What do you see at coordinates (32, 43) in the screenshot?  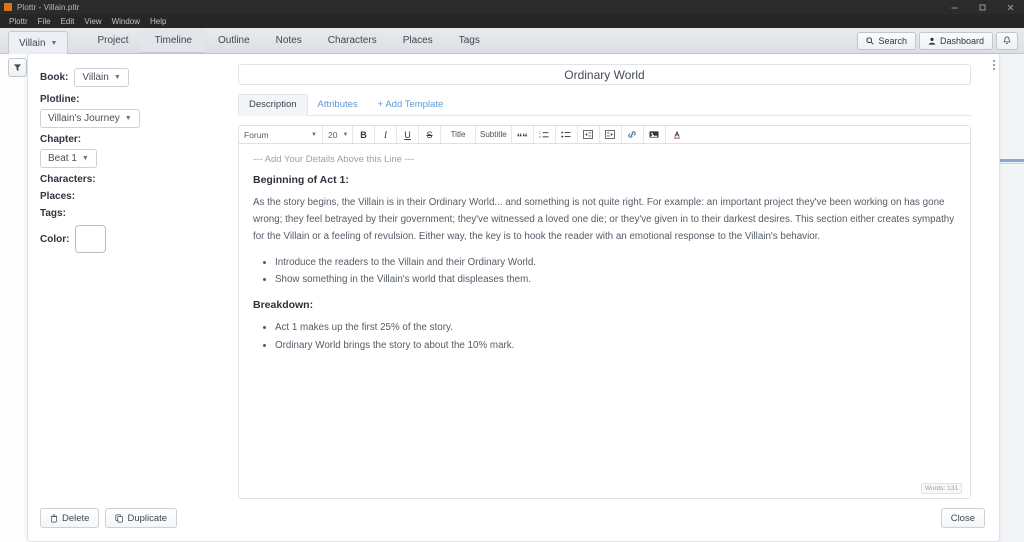 I see `book-selector-label: Villain` at bounding box center [32, 43].